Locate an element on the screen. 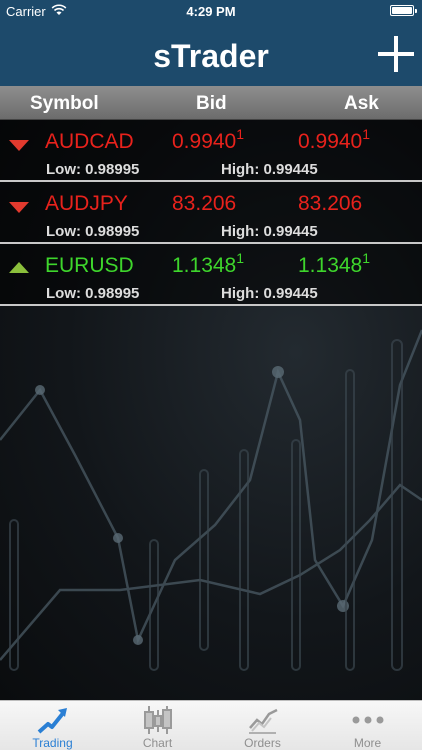 Image resolution: width=422 pixels, height=750 pixels. nav-bar: sTrader is located at coordinates (211, 54).